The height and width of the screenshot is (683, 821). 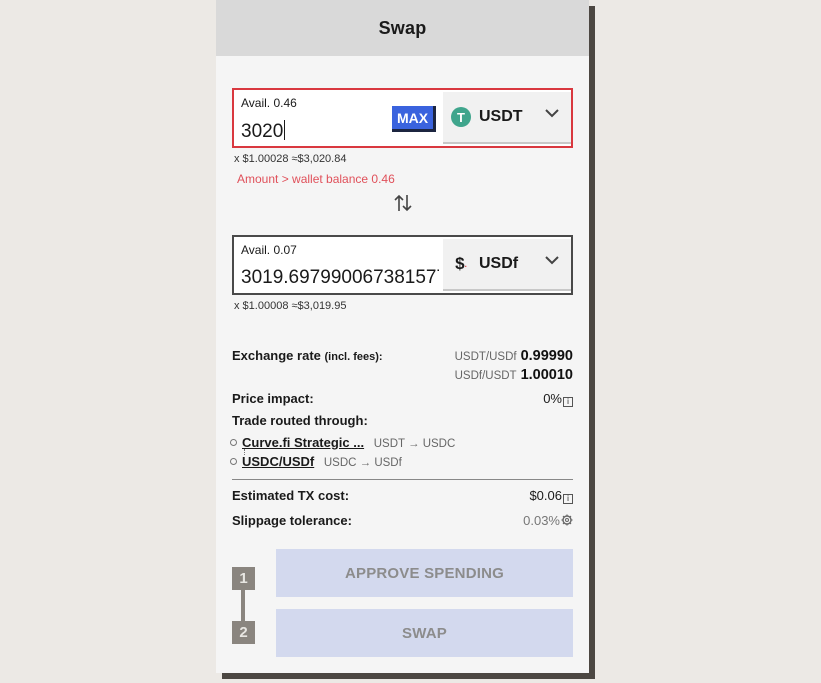 I want to click on to-token-select: $. USDf, so click(x=507, y=265).